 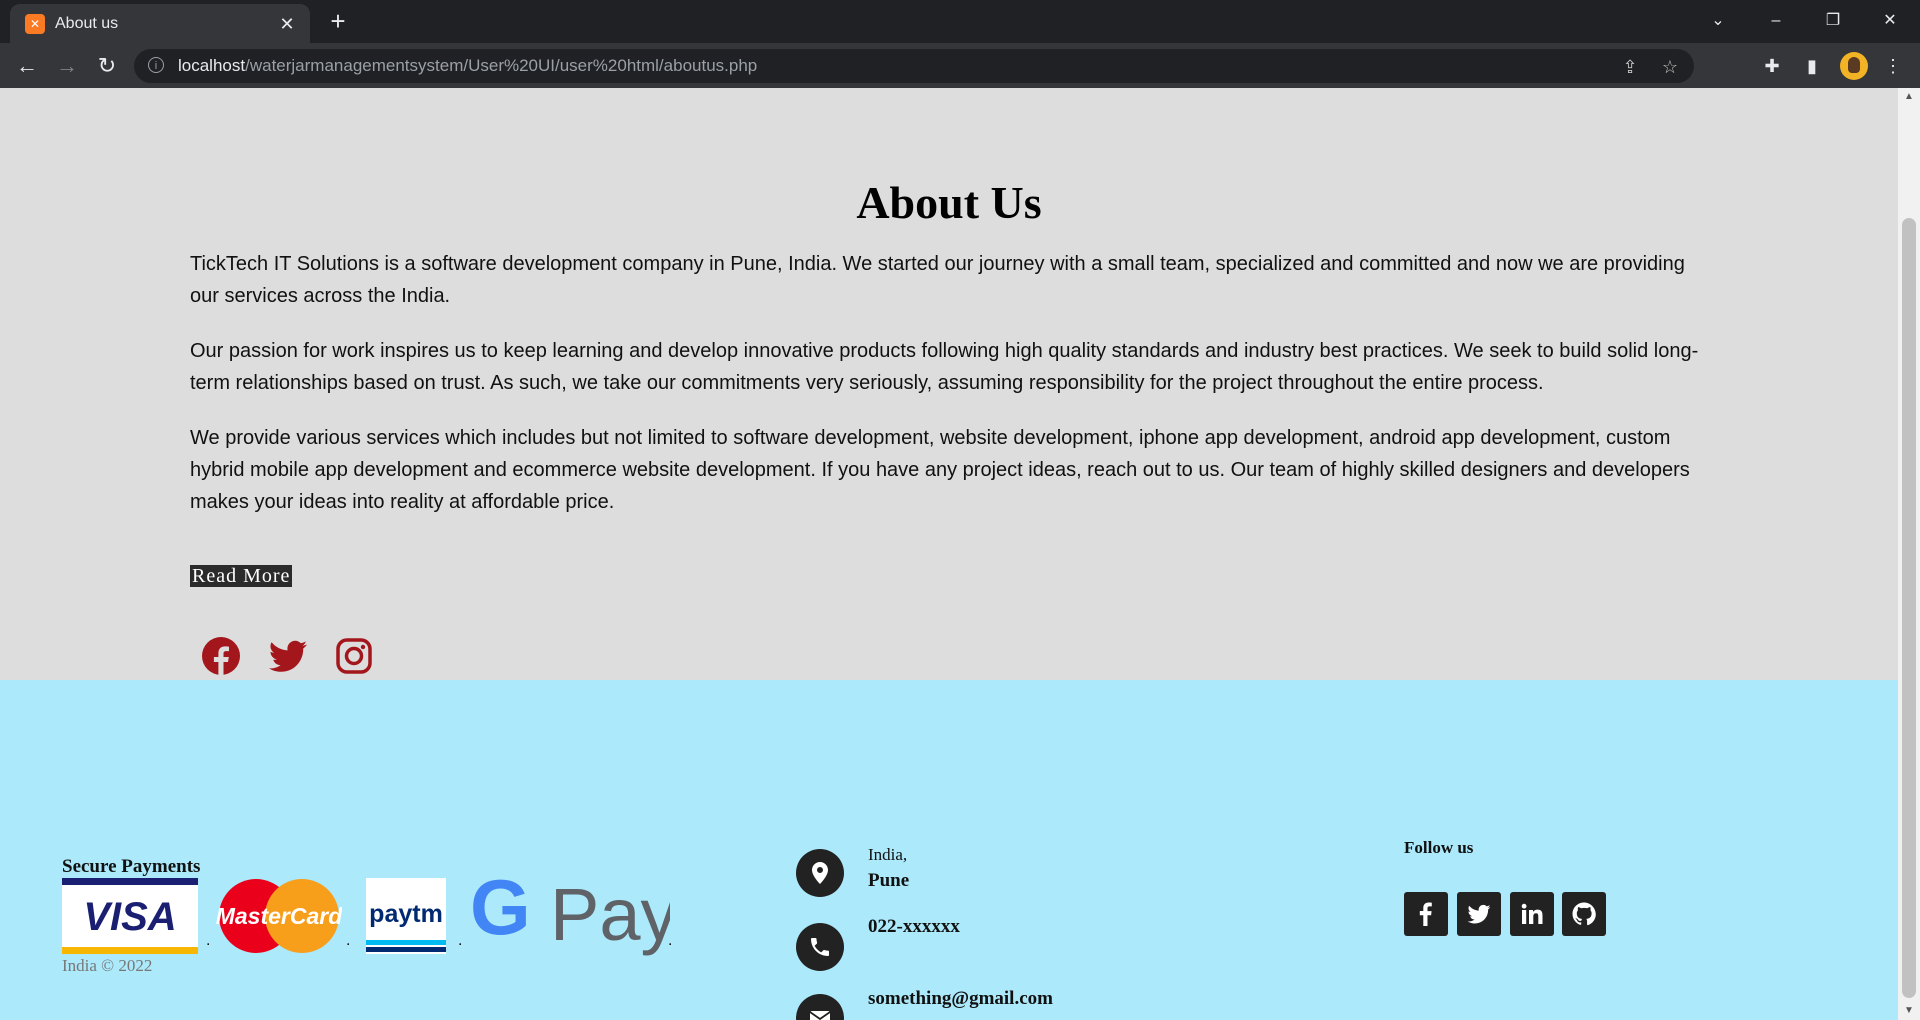 I want to click on map-marker-icon, so click(x=820, y=873).